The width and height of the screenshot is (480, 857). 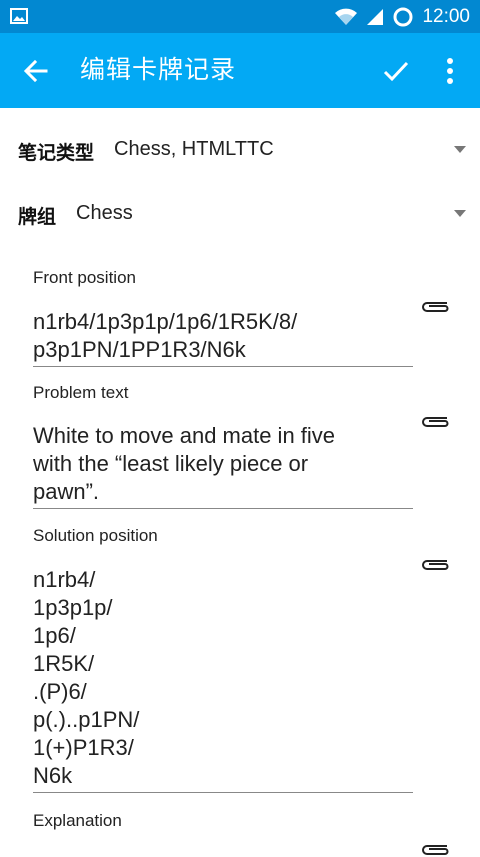 What do you see at coordinates (375, 16) in the screenshot?
I see `signal-icon` at bounding box center [375, 16].